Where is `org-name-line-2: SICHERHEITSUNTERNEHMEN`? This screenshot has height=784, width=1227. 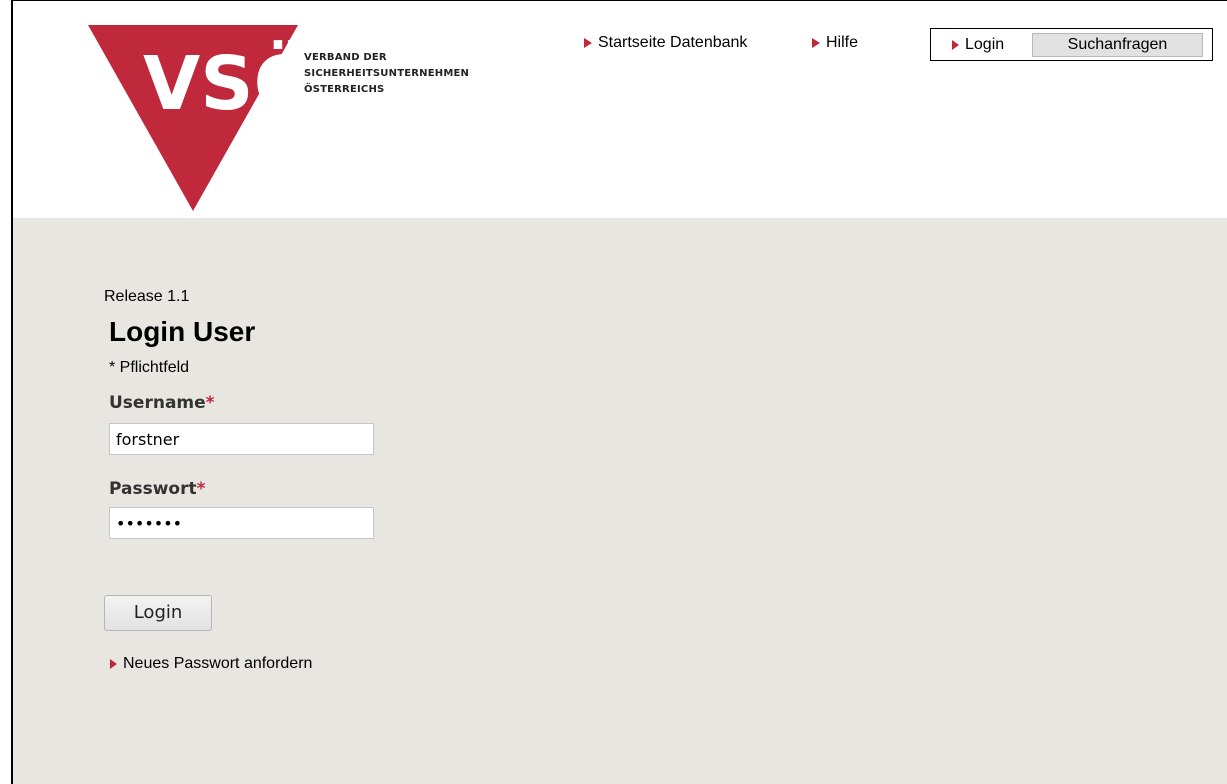 org-name-line-2: SICHERHEITSUNTERNEHMEN is located at coordinates (387, 73).